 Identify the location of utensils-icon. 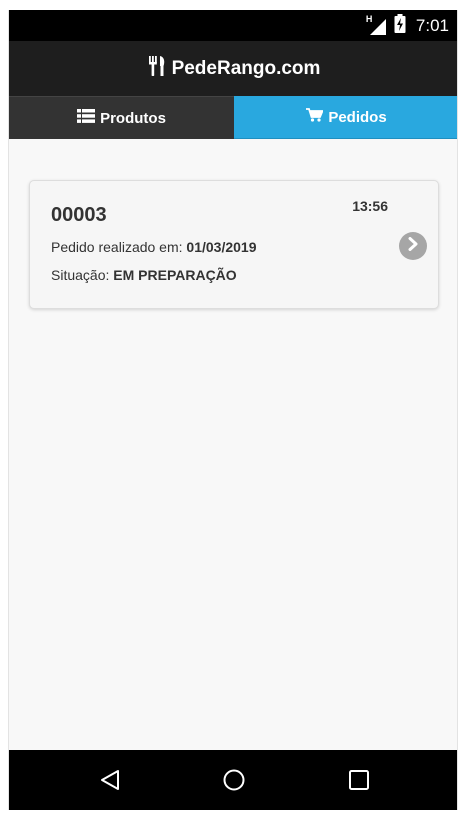
(157, 68).